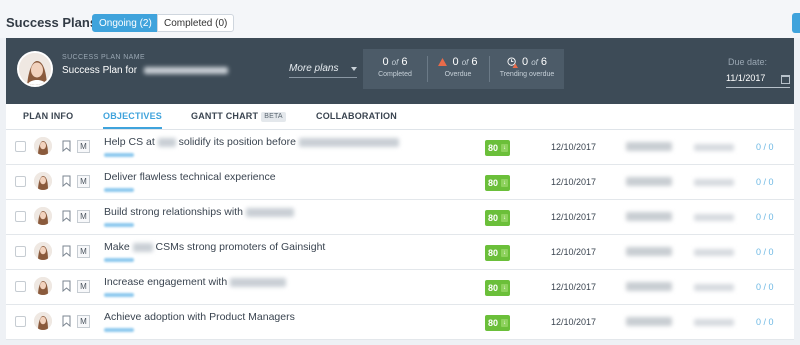 The image size is (800, 345). I want to click on plan-name-prefix: Success Plan for, so click(100, 70).